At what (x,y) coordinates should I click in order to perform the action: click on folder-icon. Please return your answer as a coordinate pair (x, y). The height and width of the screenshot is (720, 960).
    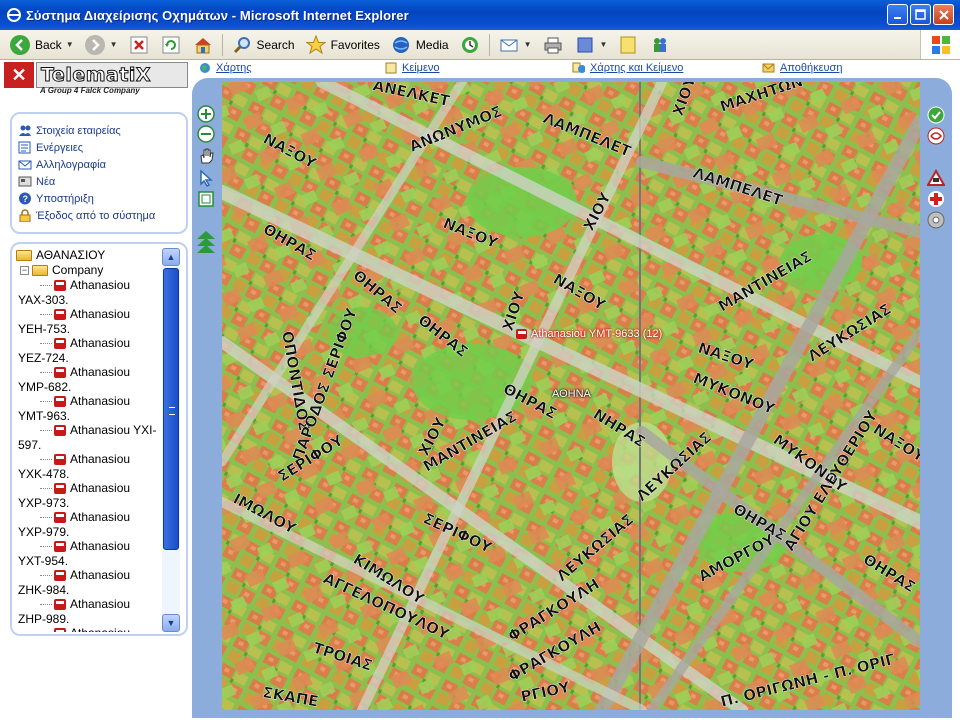
    Looking at the image, I should click on (24, 255).